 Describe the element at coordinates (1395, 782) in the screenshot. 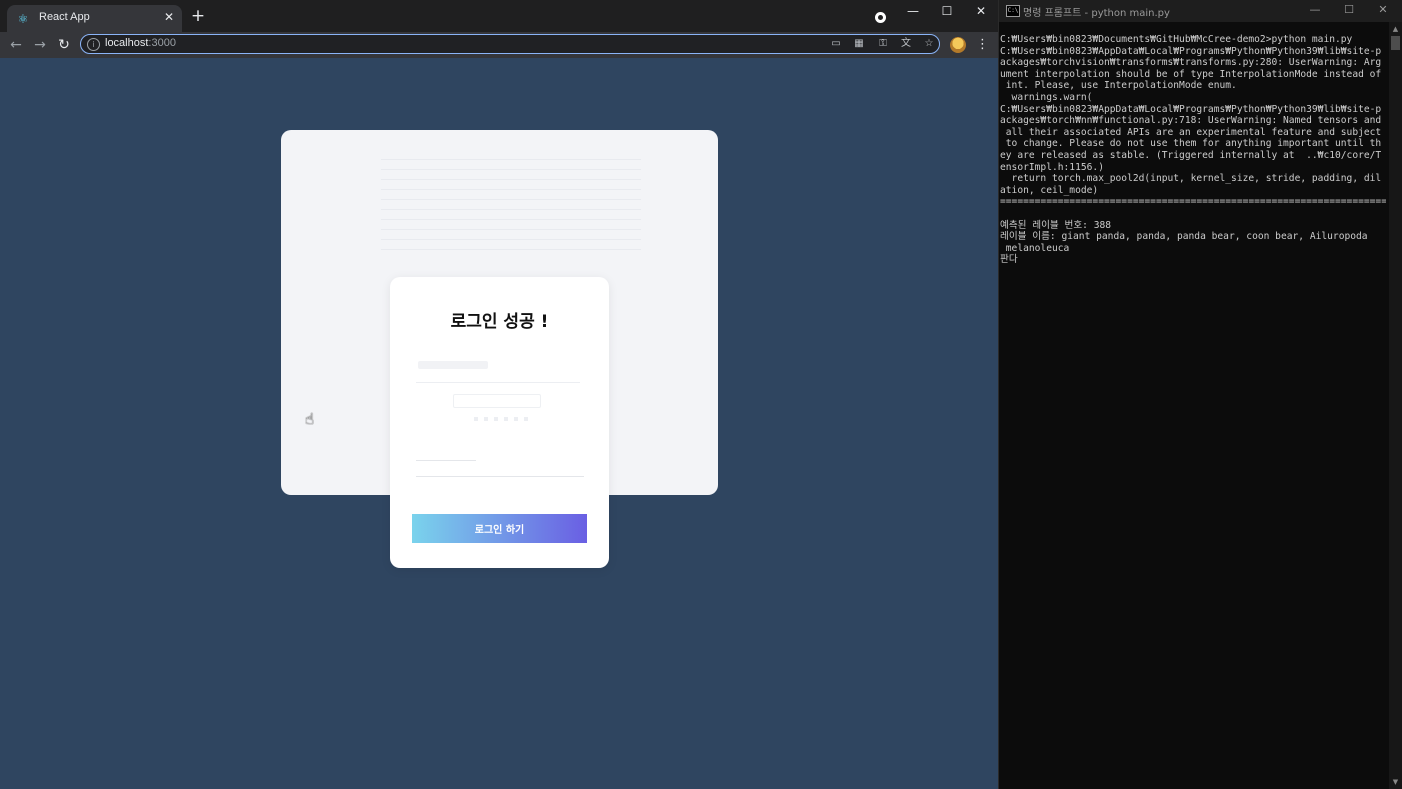

I see `scroll-down-icon: ▼` at that location.